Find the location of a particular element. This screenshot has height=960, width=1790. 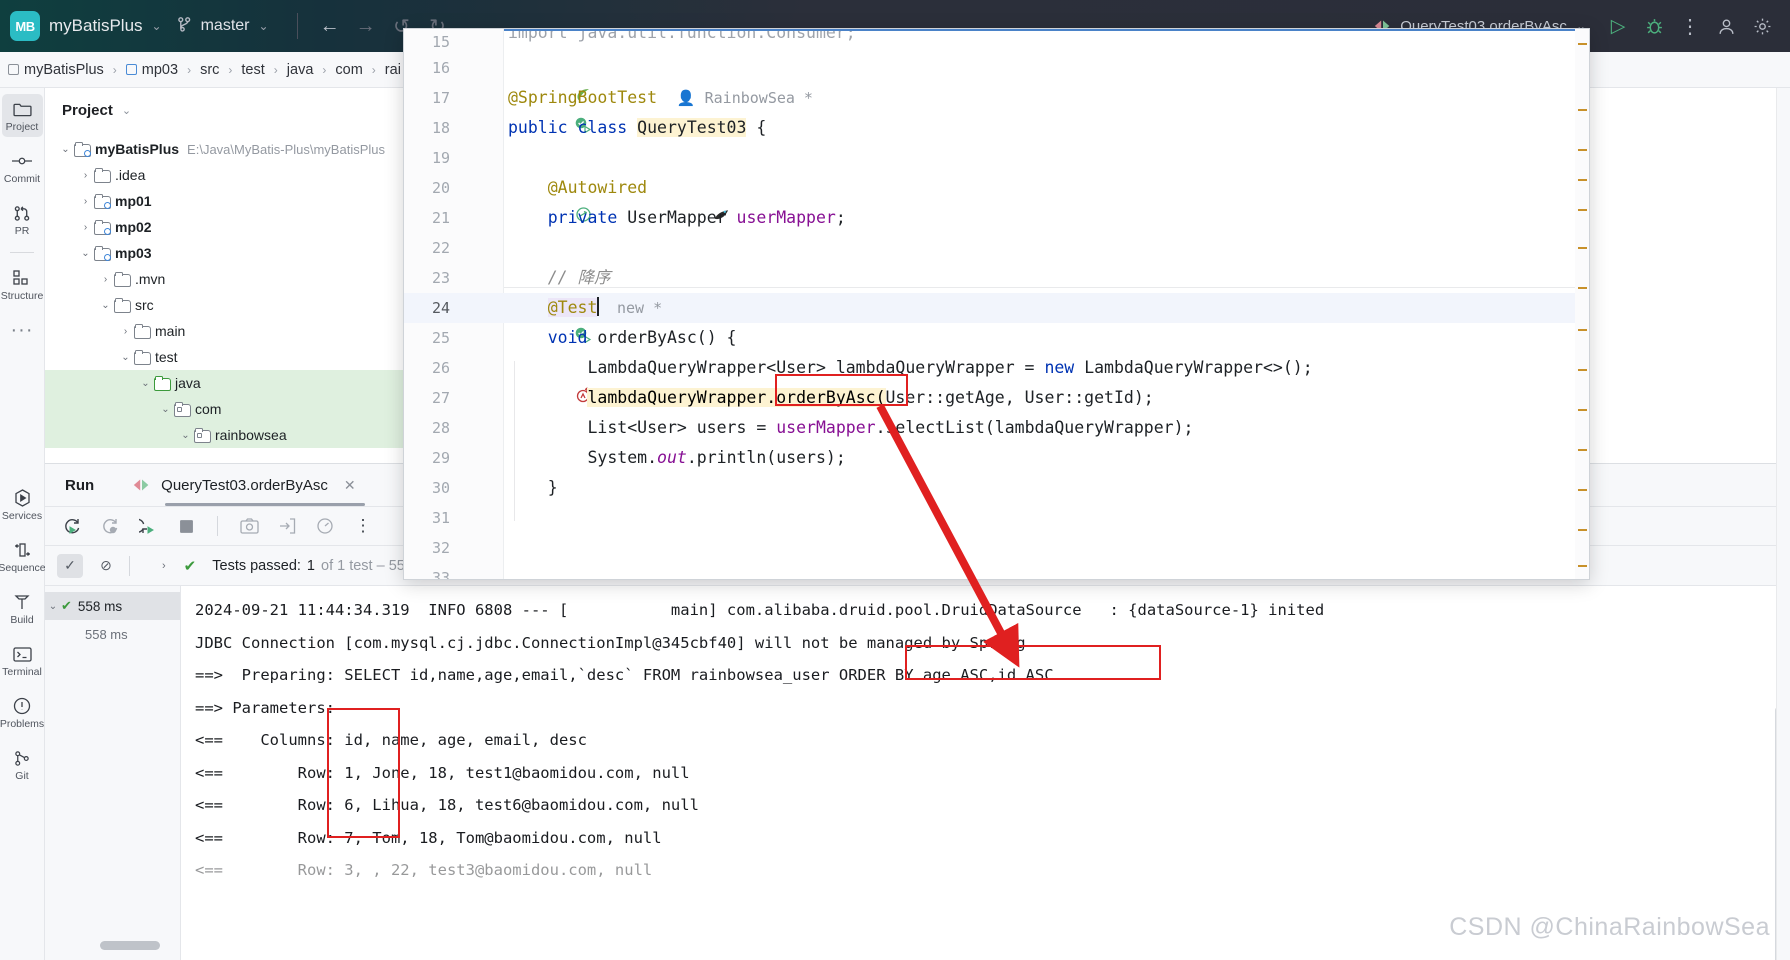

tree-node-idea: › .idea is located at coordinates (224, 175).